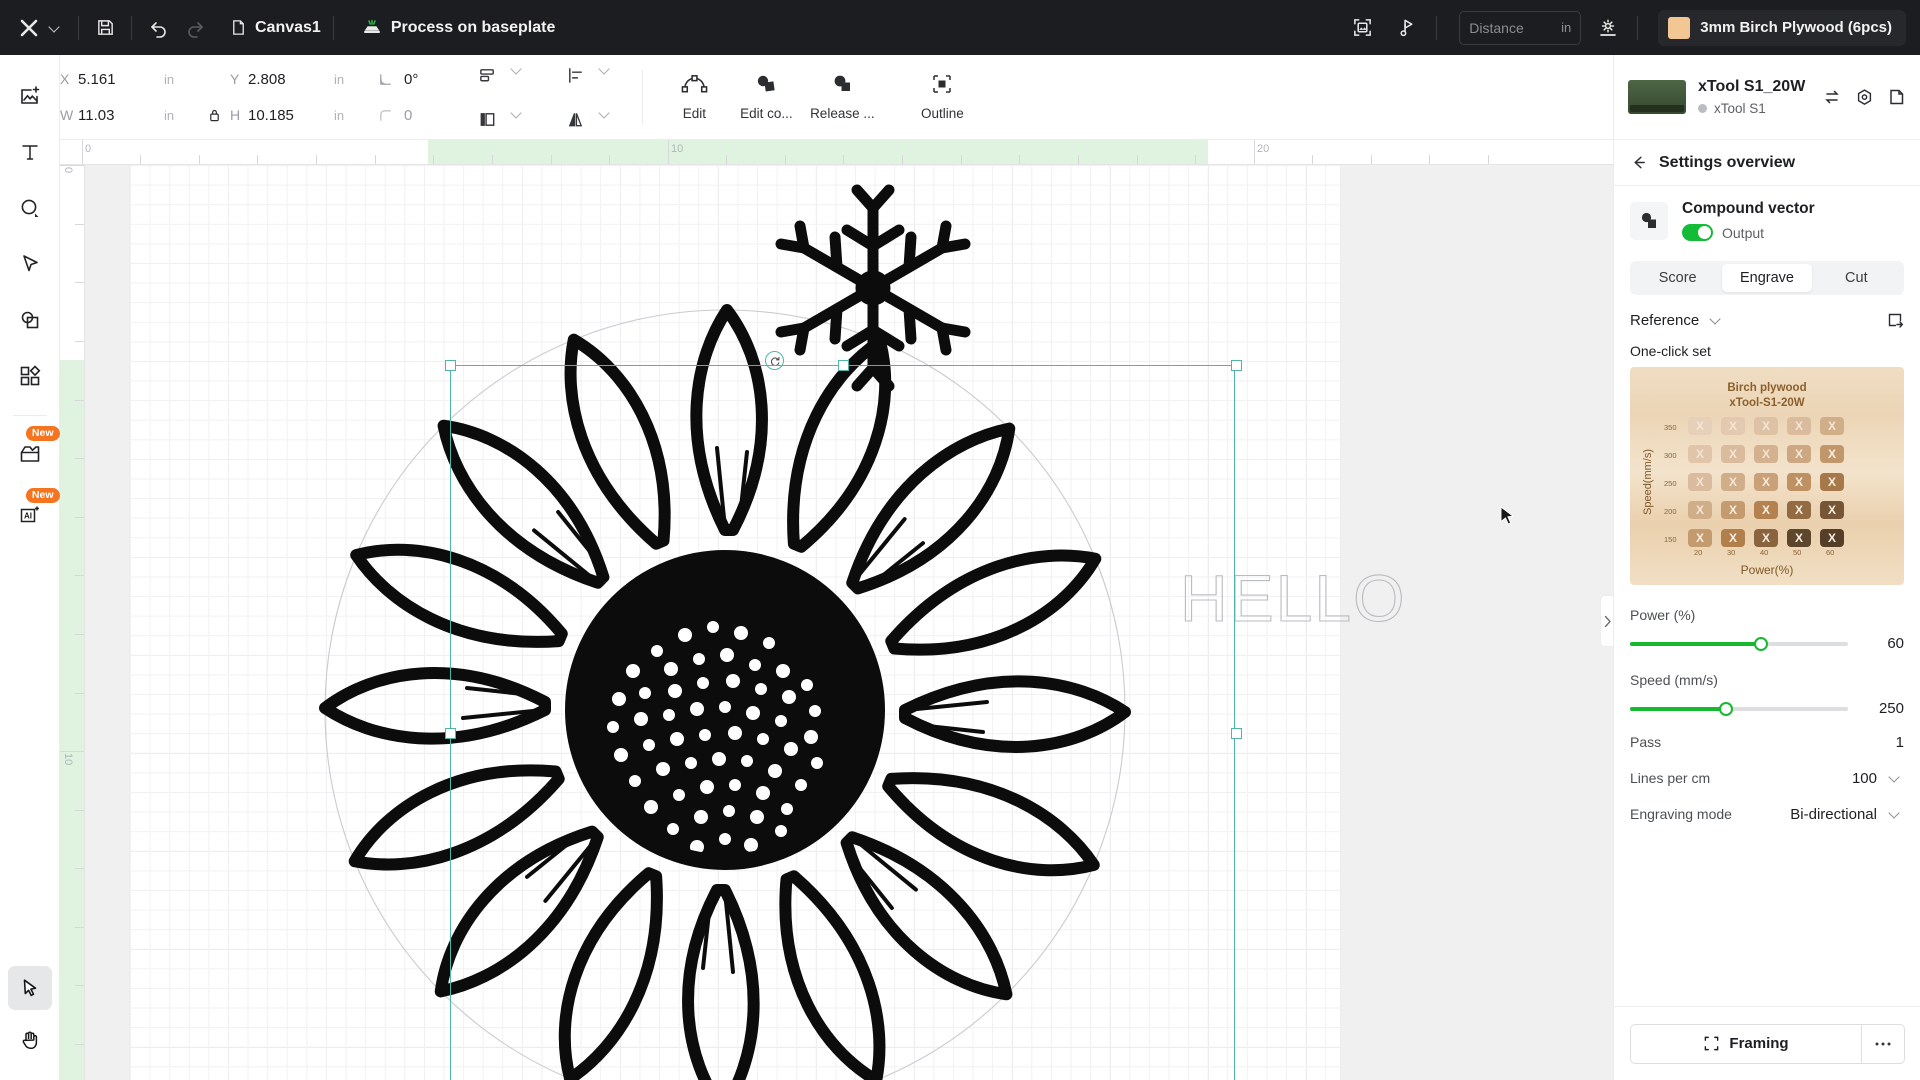 This screenshot has height=1080, width=1920. I want to click on device-settings-icon, so click(1864, 97).